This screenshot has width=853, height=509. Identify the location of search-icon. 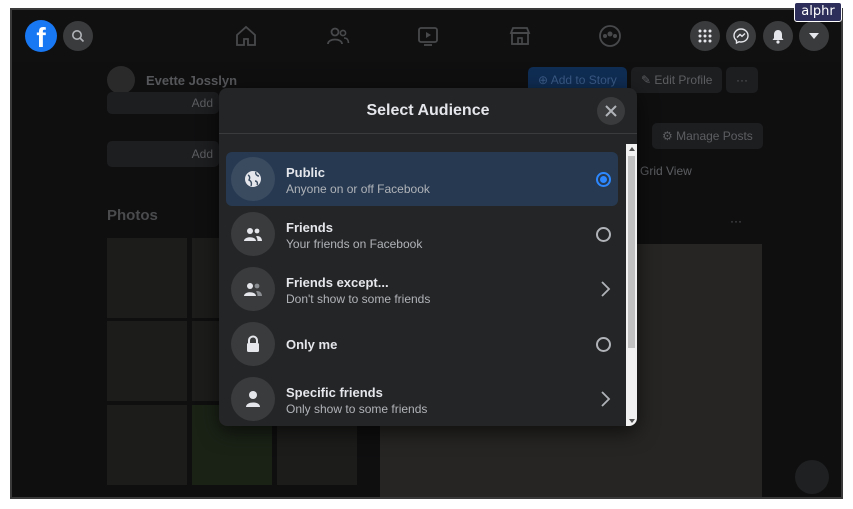
(78, 36).